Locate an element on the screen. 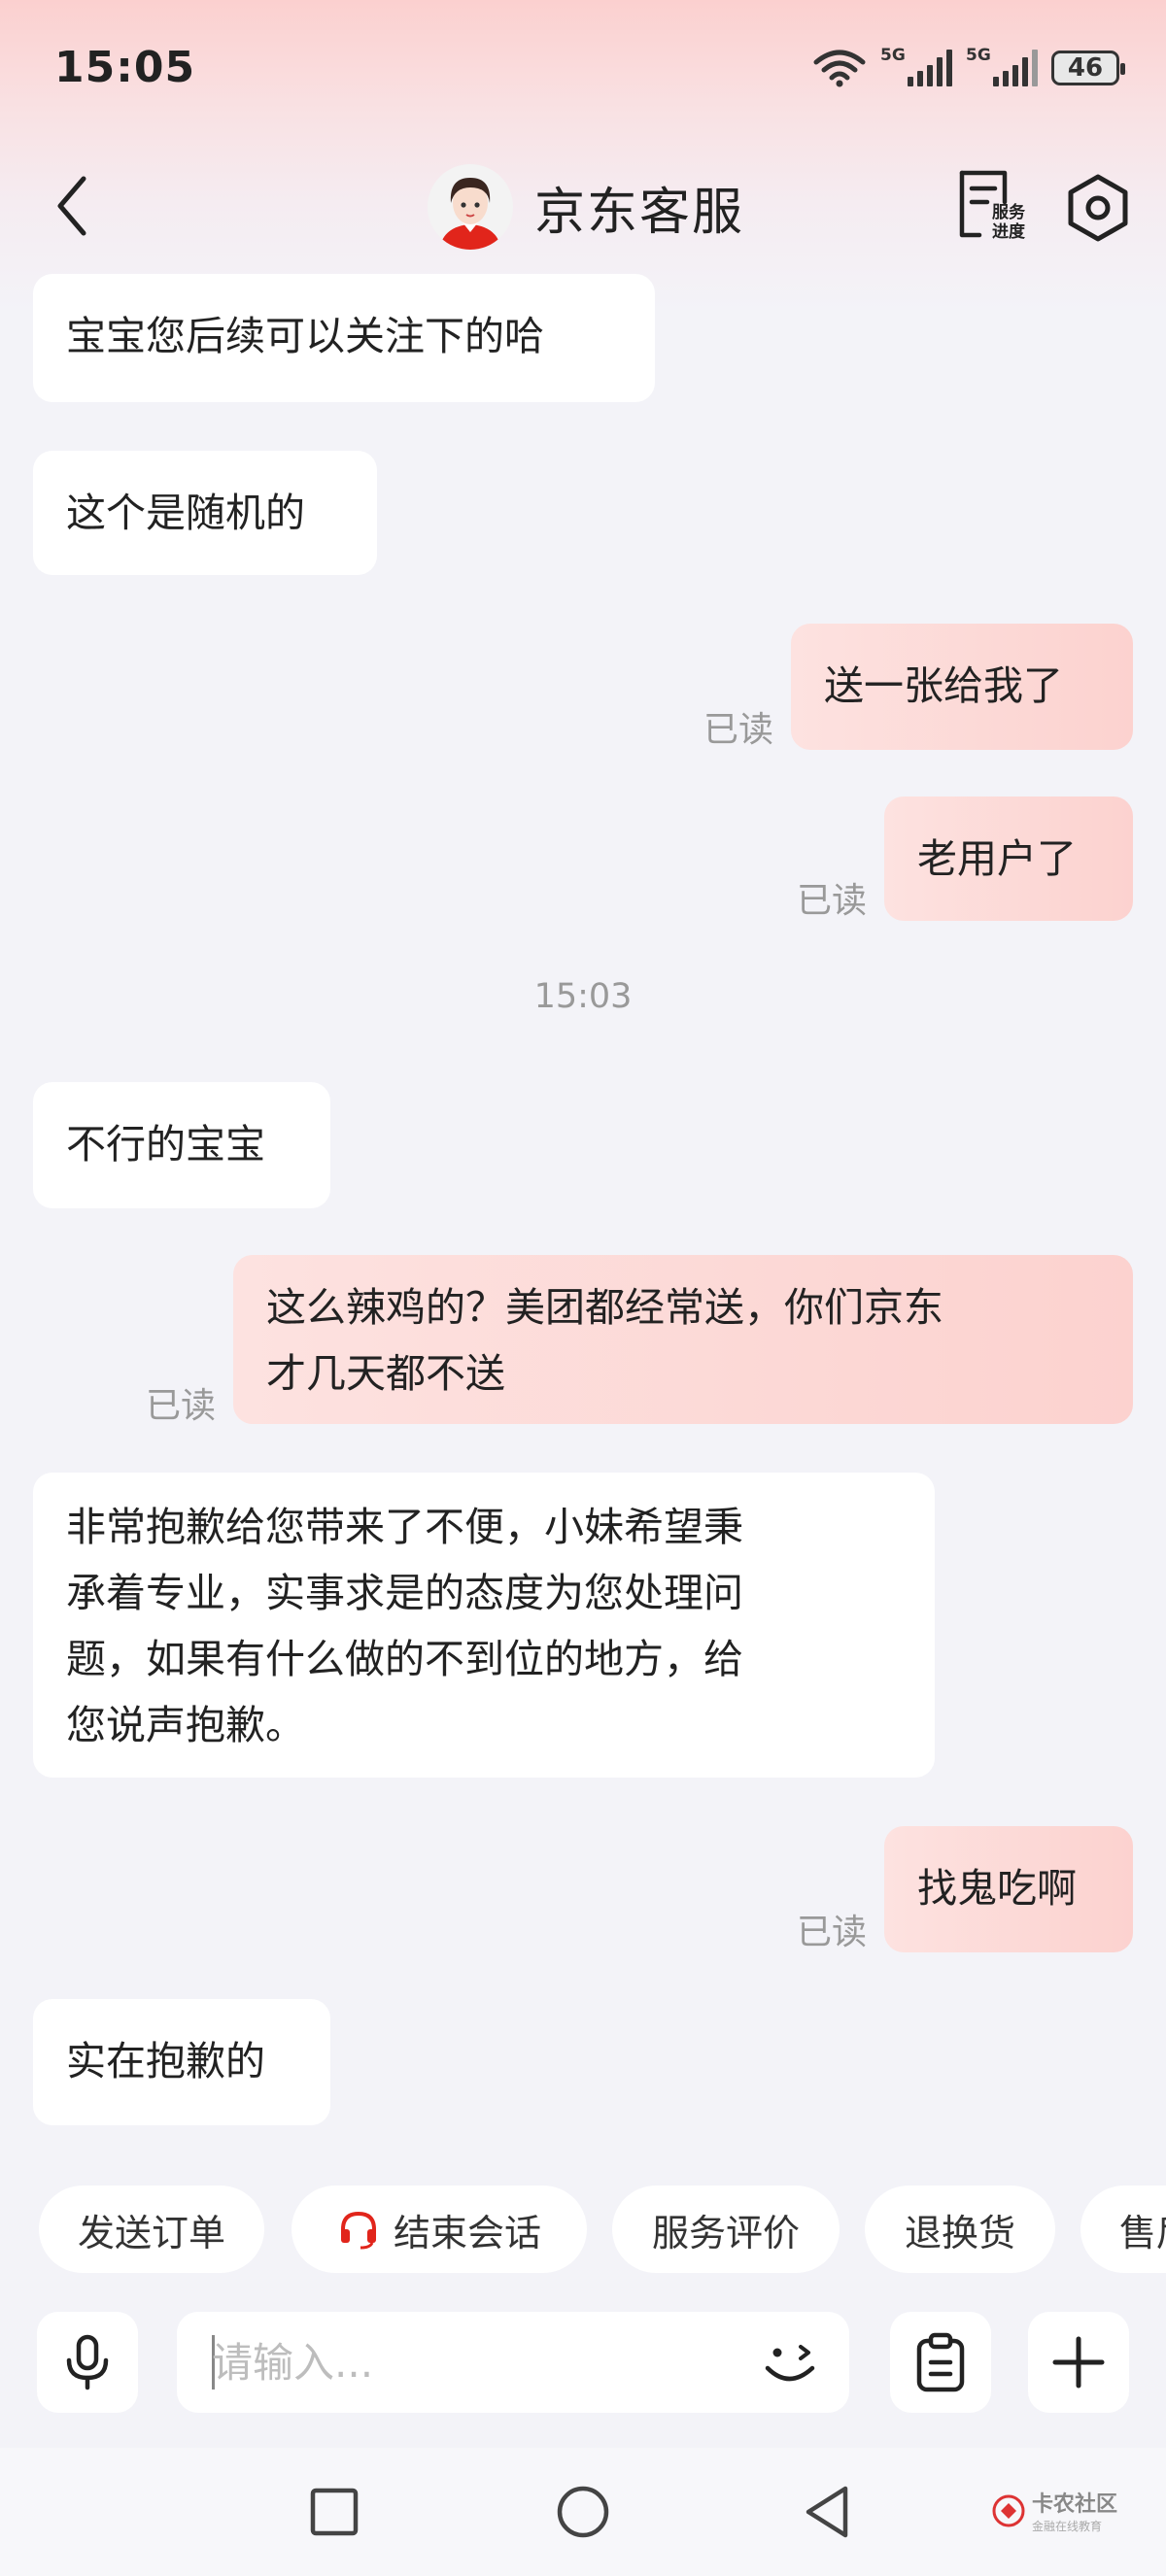 This screenshot has height=2576, width=1166. emoji-button is located at coordinates (791, 2362).